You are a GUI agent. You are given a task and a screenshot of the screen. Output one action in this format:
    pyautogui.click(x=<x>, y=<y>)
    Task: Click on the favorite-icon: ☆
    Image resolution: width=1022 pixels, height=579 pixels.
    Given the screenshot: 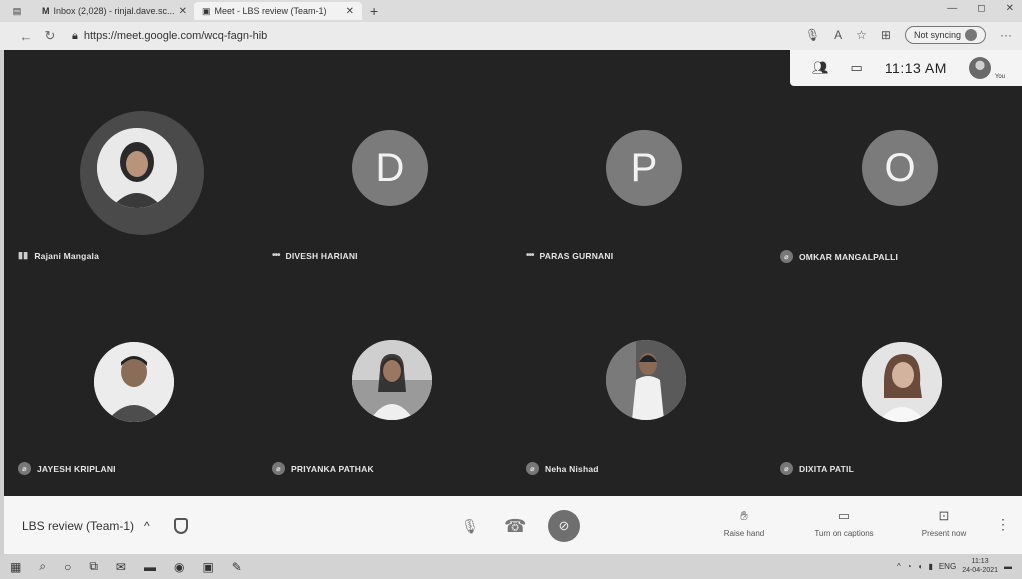 What is the action you would take?
    pyautogui.click(x=861, y=35)
    